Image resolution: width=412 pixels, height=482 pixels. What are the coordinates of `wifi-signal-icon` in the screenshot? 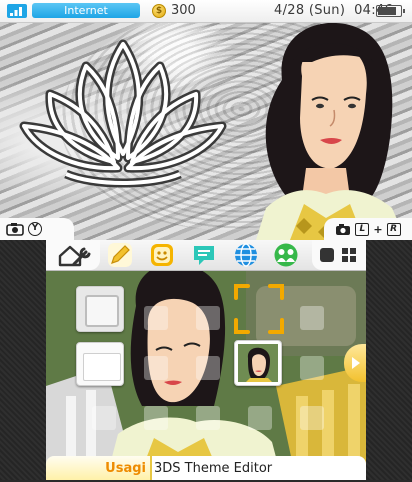 It's located at (17, 11).